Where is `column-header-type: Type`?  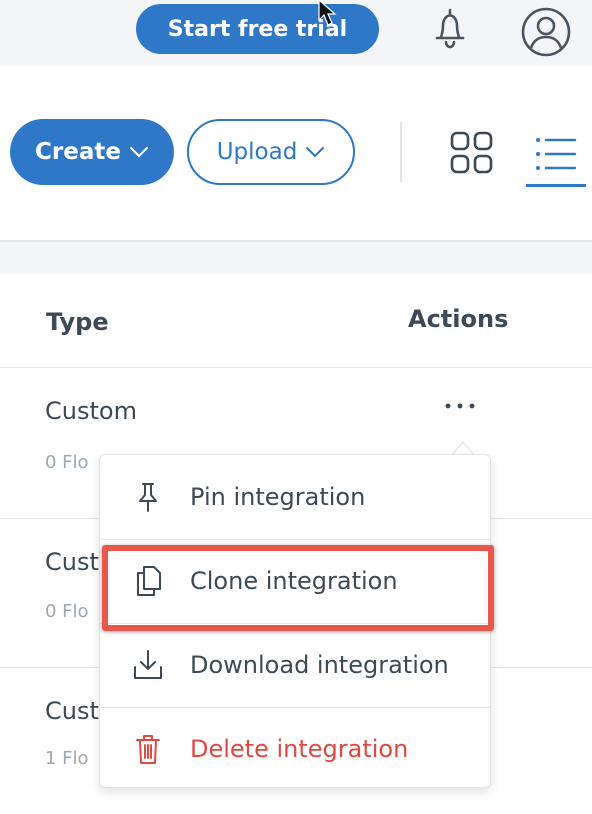
column-header-type: Type is located at coordinates (77, 322).